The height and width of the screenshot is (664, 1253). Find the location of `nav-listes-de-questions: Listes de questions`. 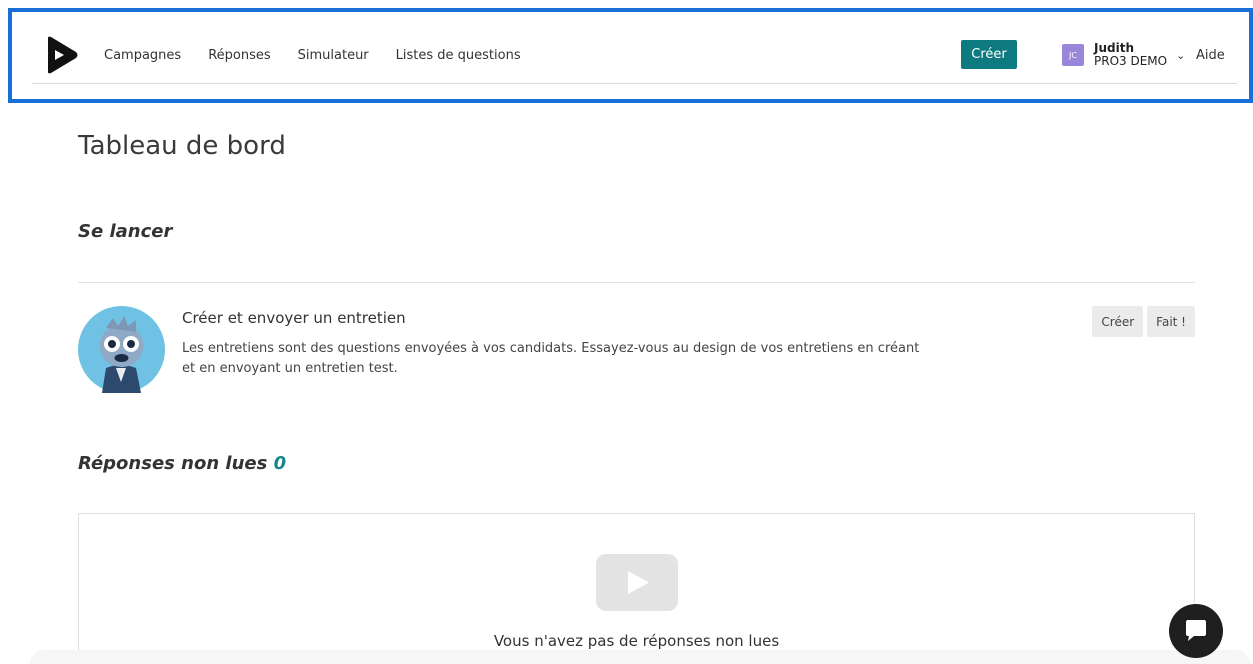

nav-listes-de-questions: Listes de questions is located at coordinates (458, 55).